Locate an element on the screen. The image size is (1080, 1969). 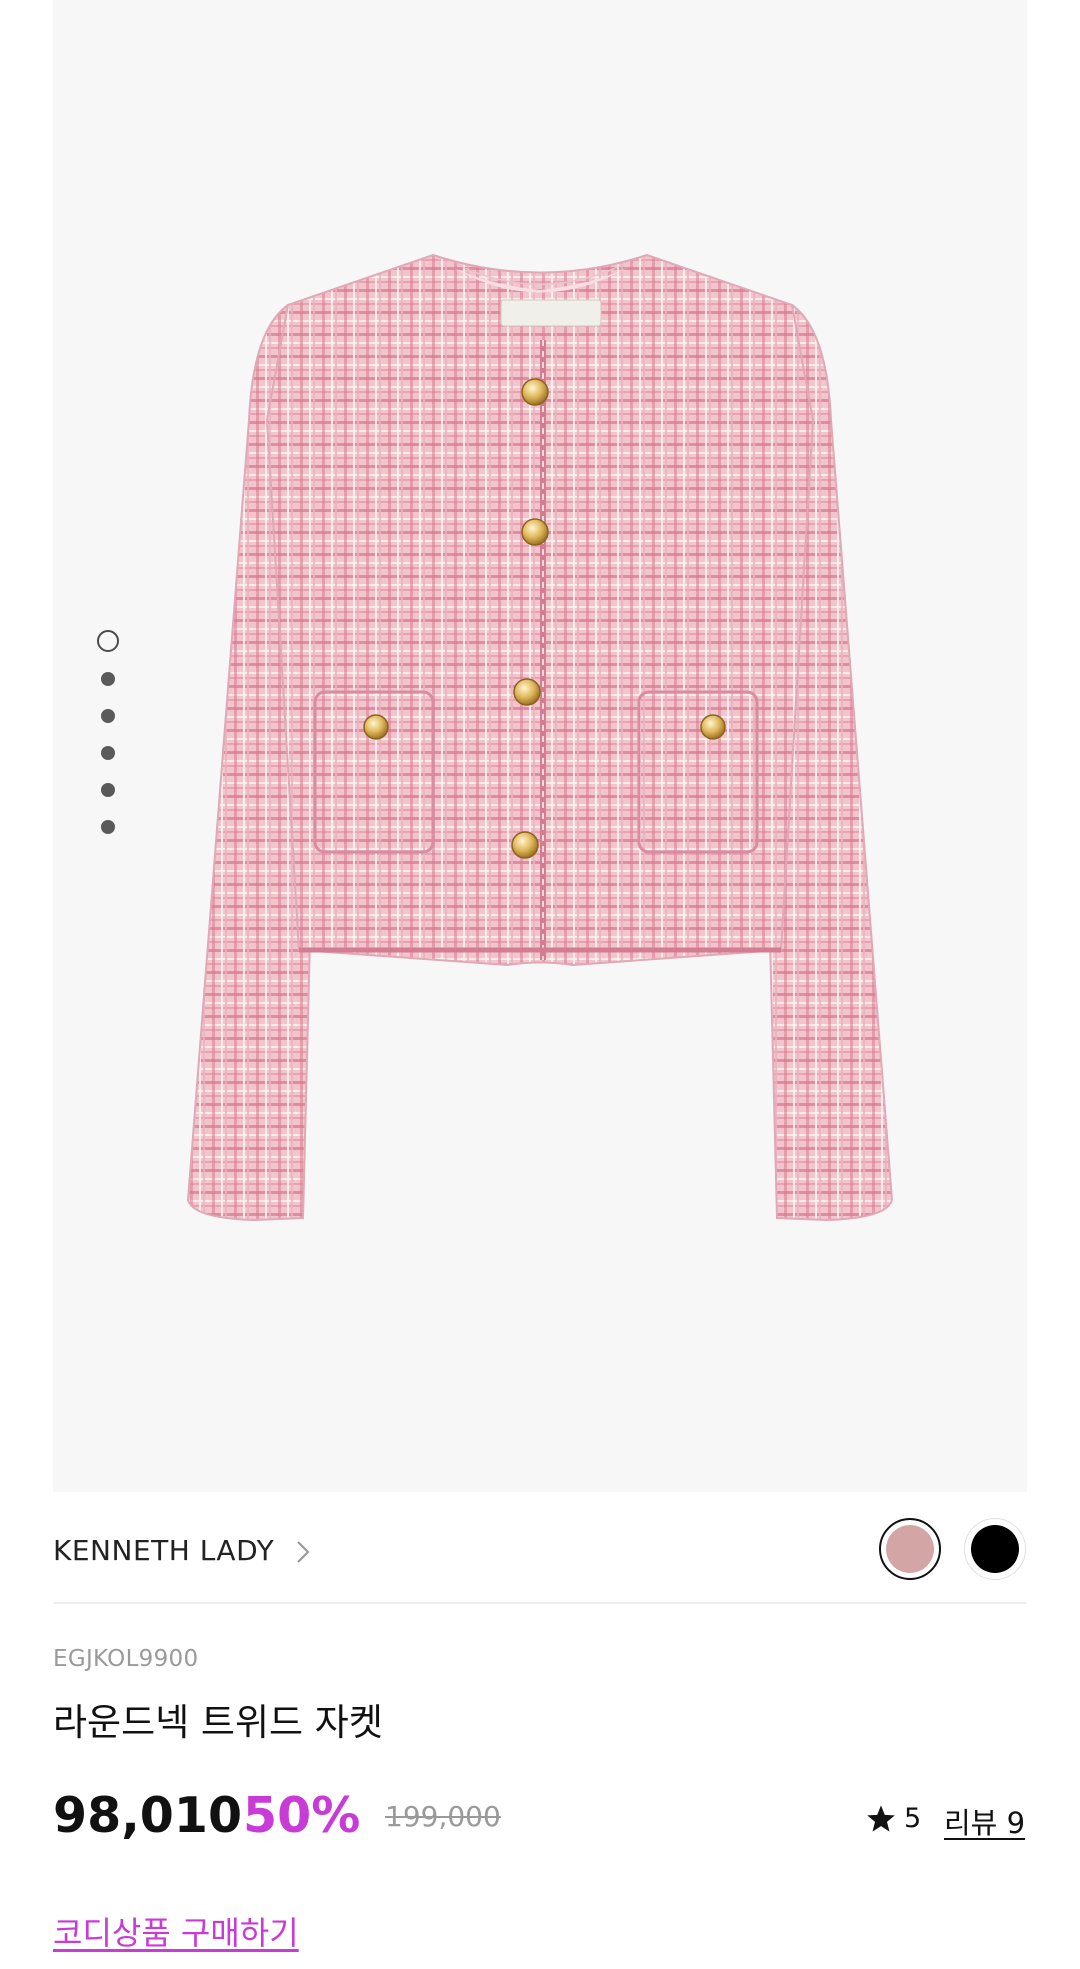
review-link: 리뷰 9 is located at coordinates (984, 1821).